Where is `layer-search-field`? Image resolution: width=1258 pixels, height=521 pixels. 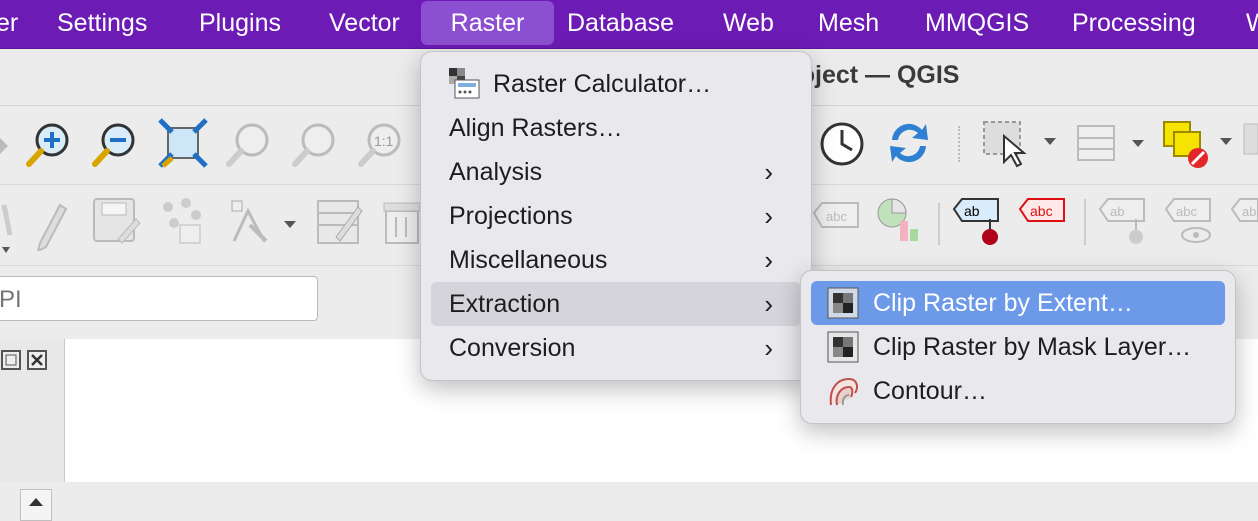
layer-search-field is located at coordinates (159, 298).